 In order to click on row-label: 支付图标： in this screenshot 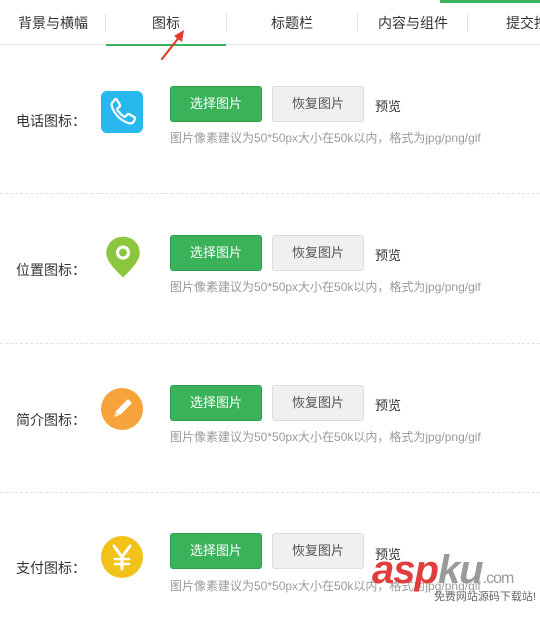, I will do `click(51, 568)`.